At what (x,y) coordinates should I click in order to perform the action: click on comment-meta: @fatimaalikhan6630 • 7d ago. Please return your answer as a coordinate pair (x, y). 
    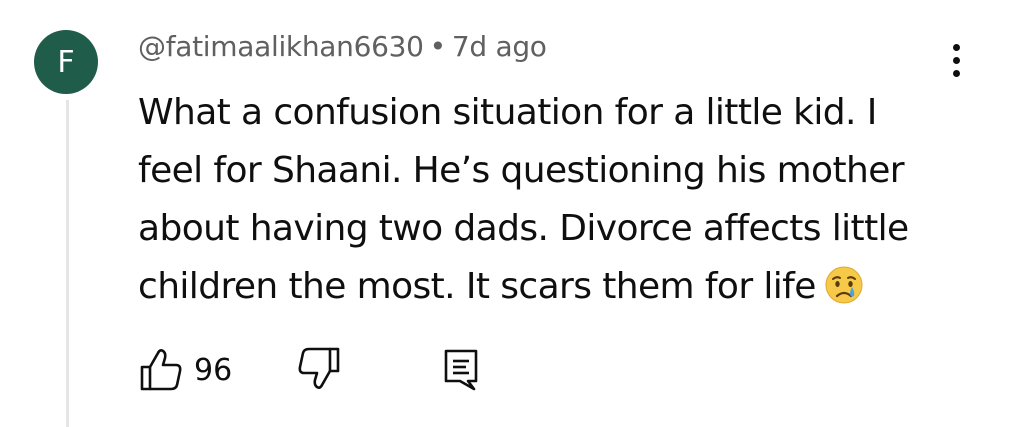
    Looking at the image, I should click on (342, 46).